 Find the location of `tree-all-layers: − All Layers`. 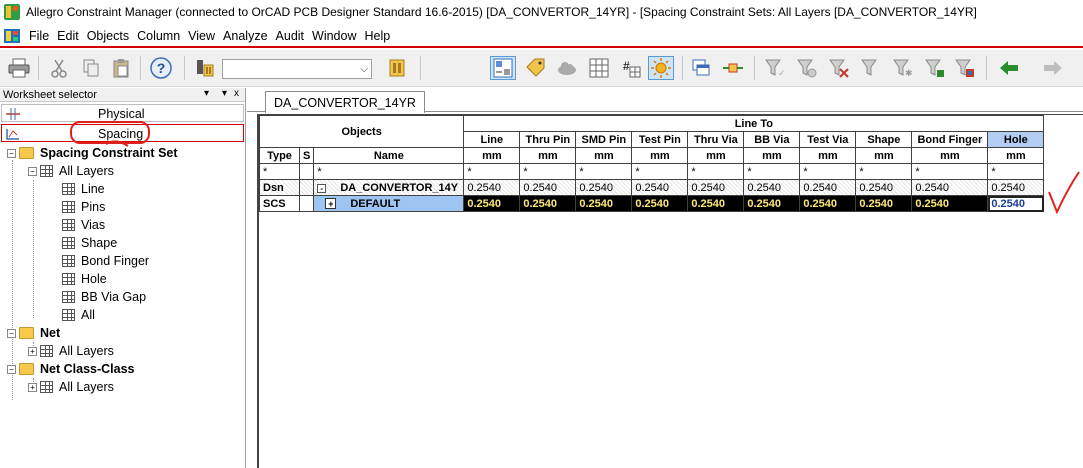

tree-all-layers: − All Layers is located at coordinates (71, 171).